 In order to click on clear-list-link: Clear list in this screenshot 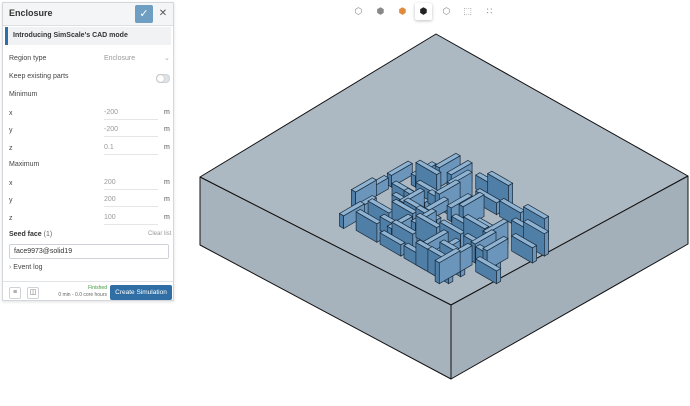, I will do `click(159, 234)`.